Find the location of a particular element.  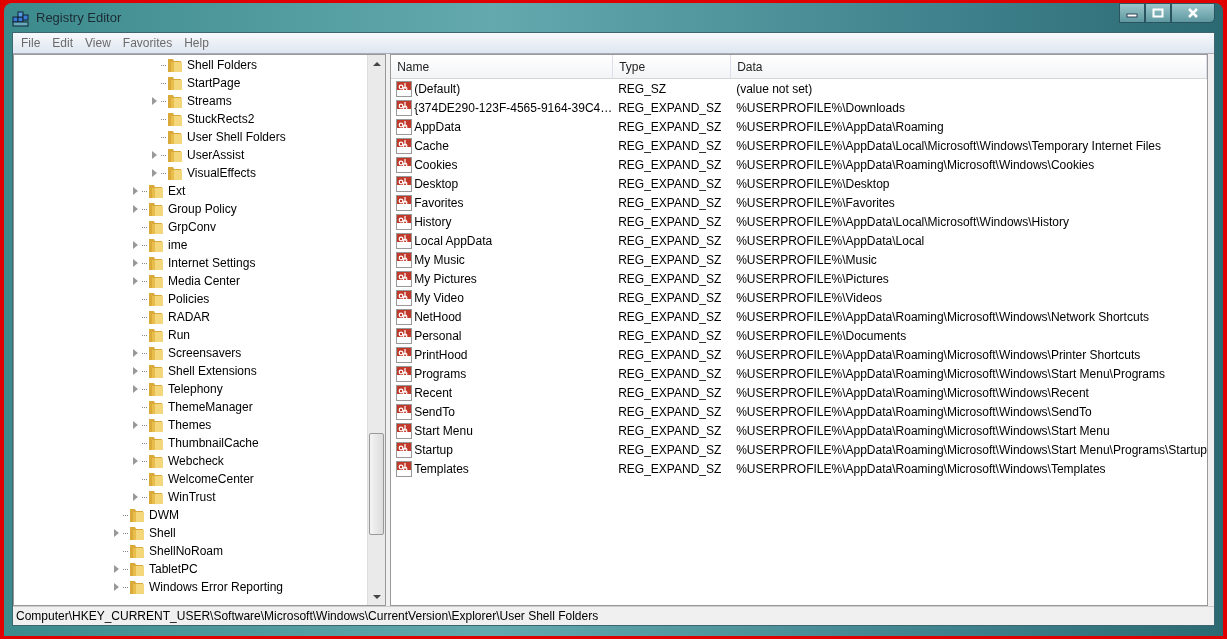

value-name: (Default) is located at coordinates (437, 88).